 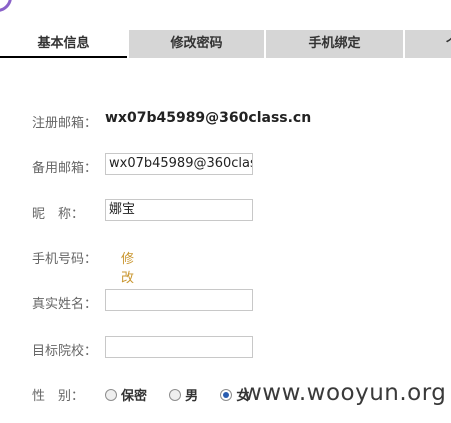 What do you see at coordinates (58, 396) in the screenshot?
I see `gender-label: 性 别：` at bounding box center [58, 396].